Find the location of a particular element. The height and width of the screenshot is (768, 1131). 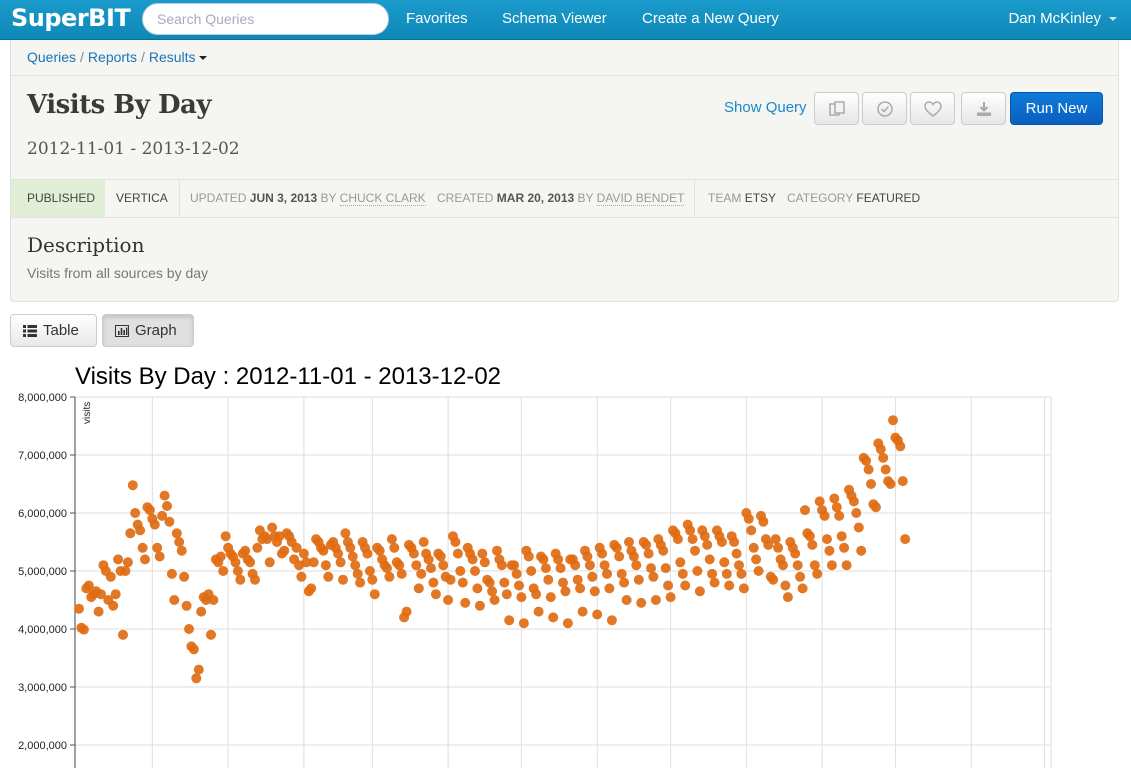

breadcrumb-reports: Reports is located at coordinates (112, 57).